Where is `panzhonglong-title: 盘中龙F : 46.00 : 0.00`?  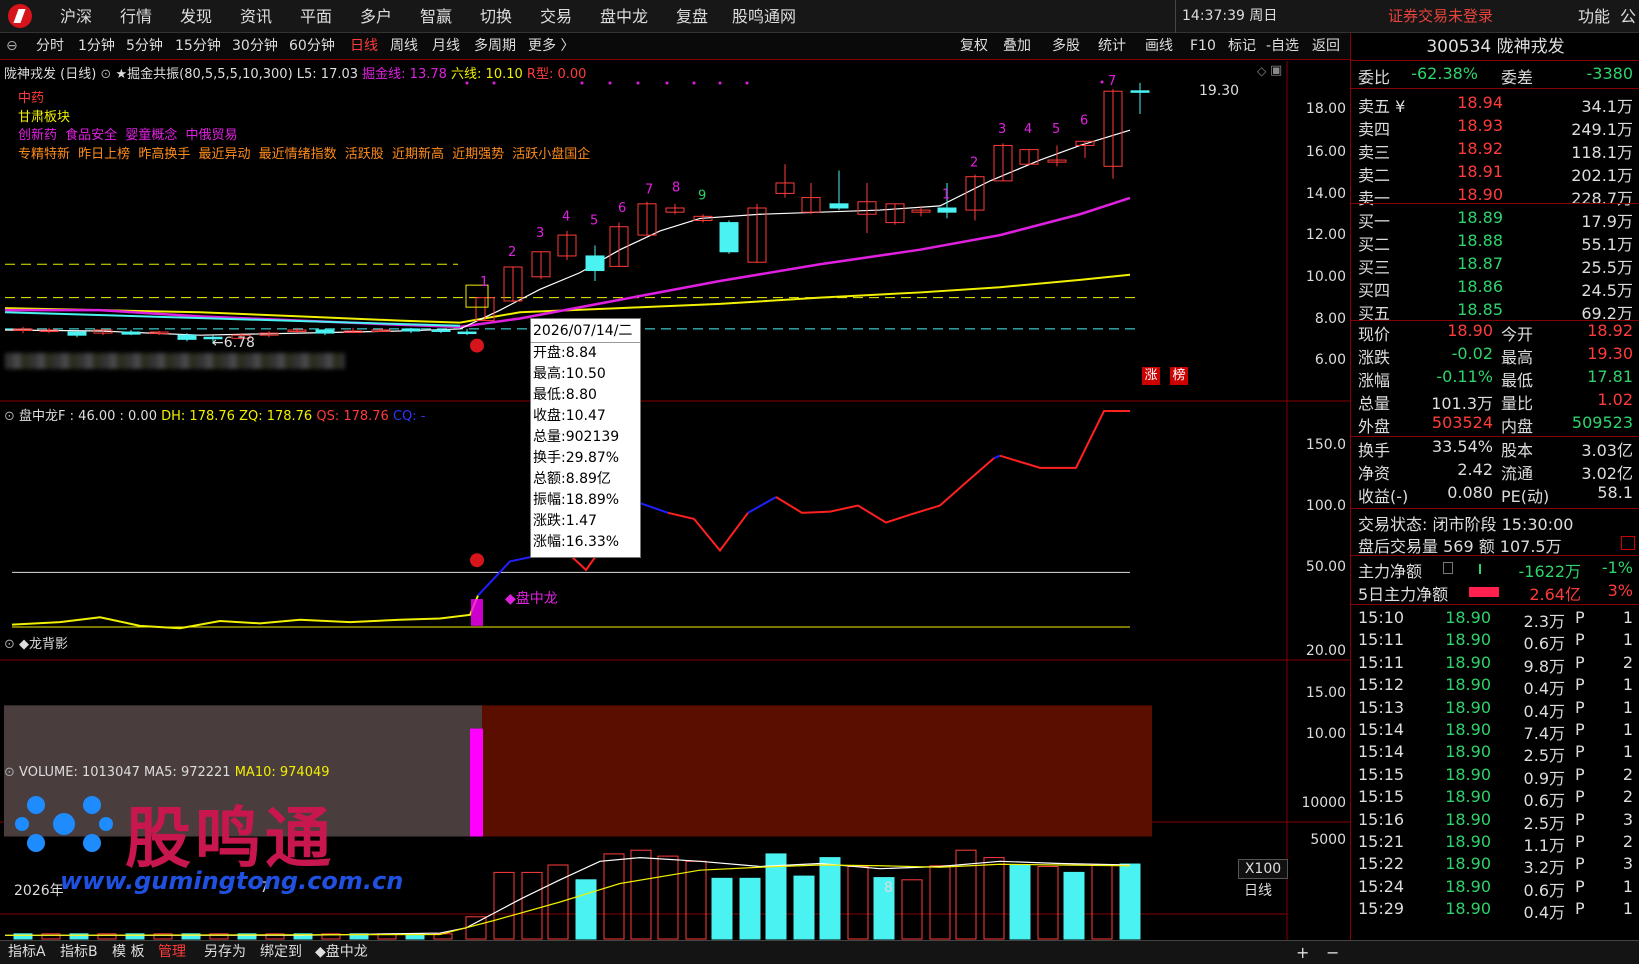 panzhonglong-title: 盘中龙F : 46.00 : 0.00 is located at coordinates (88, 416).